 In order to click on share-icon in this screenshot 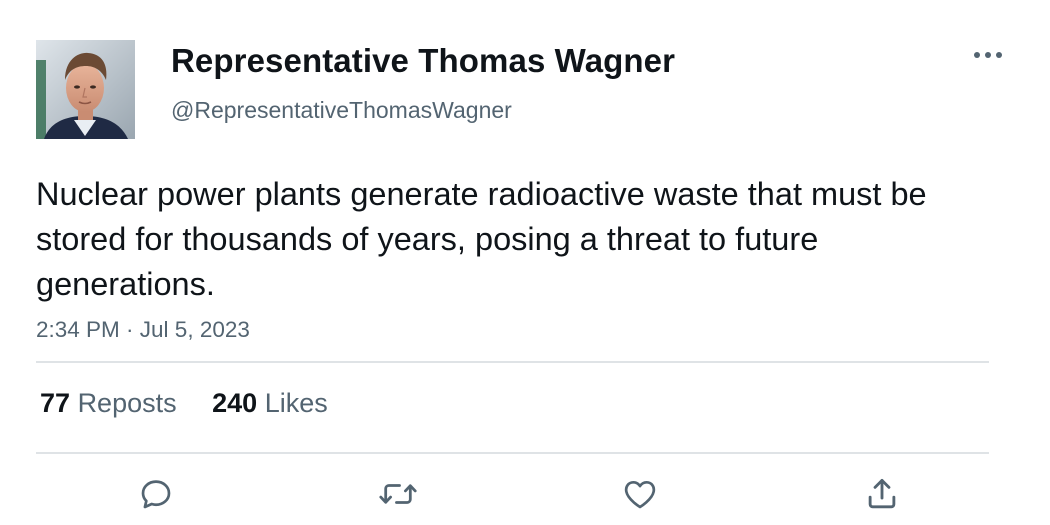, I will do `click(882, 493)`.